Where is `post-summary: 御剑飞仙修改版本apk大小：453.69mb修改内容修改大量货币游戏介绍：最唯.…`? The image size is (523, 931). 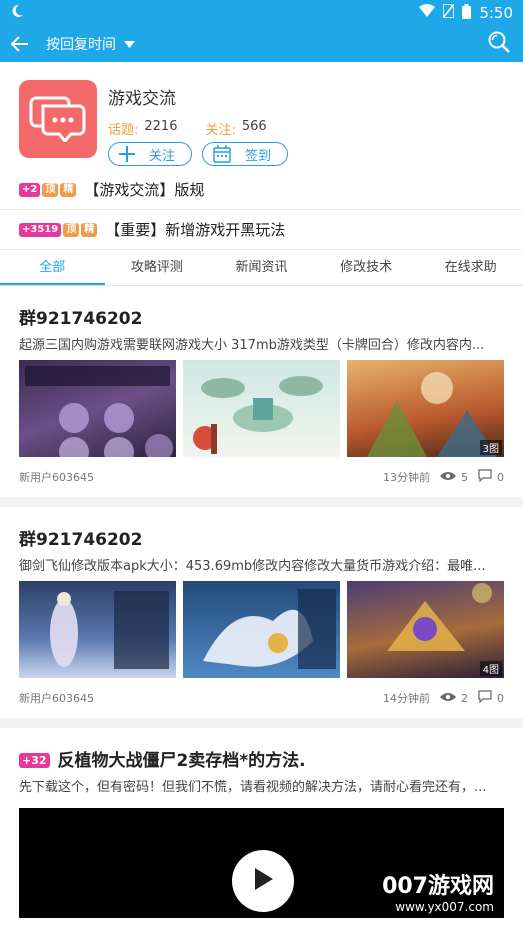 post-summary: 御剑飞仙修改版本apk大小：453.69mb修改内容修改大量货币游戏介绍：最唯.… is located at coordinates (252, 566).